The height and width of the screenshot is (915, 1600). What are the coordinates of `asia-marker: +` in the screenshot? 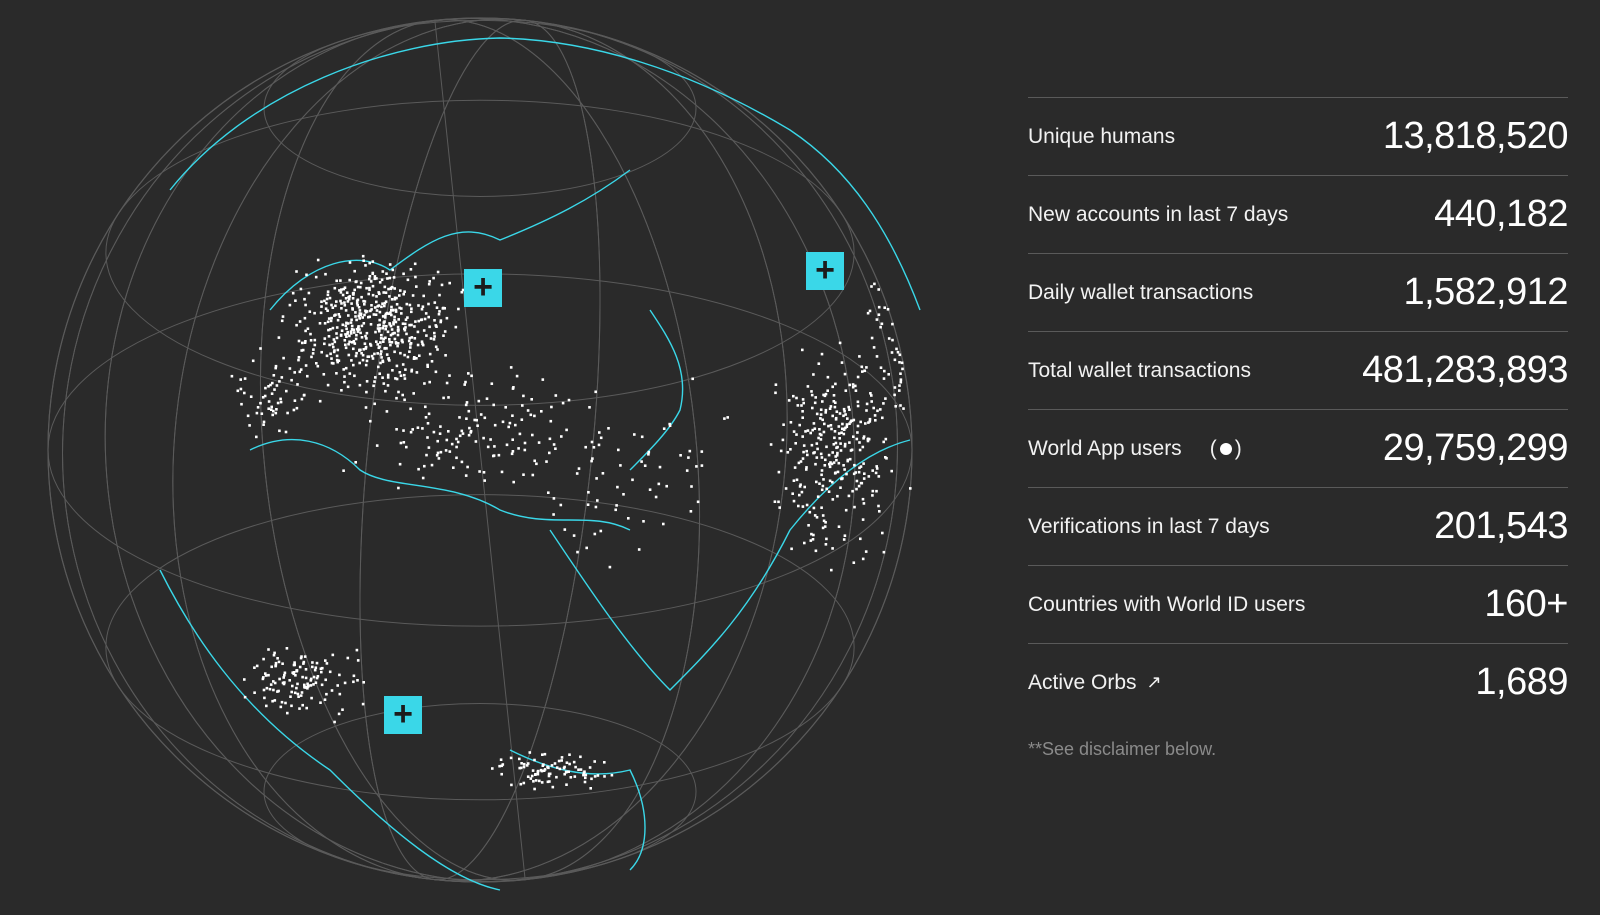 It's located at (825, 271).